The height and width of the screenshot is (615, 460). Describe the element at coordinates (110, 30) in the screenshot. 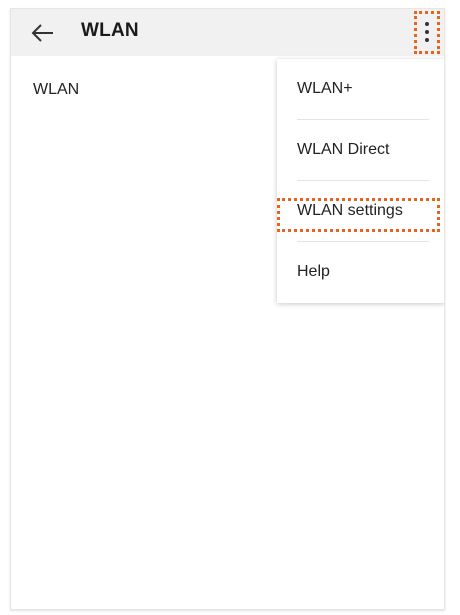

I see `page-title: WLAN` at that location.